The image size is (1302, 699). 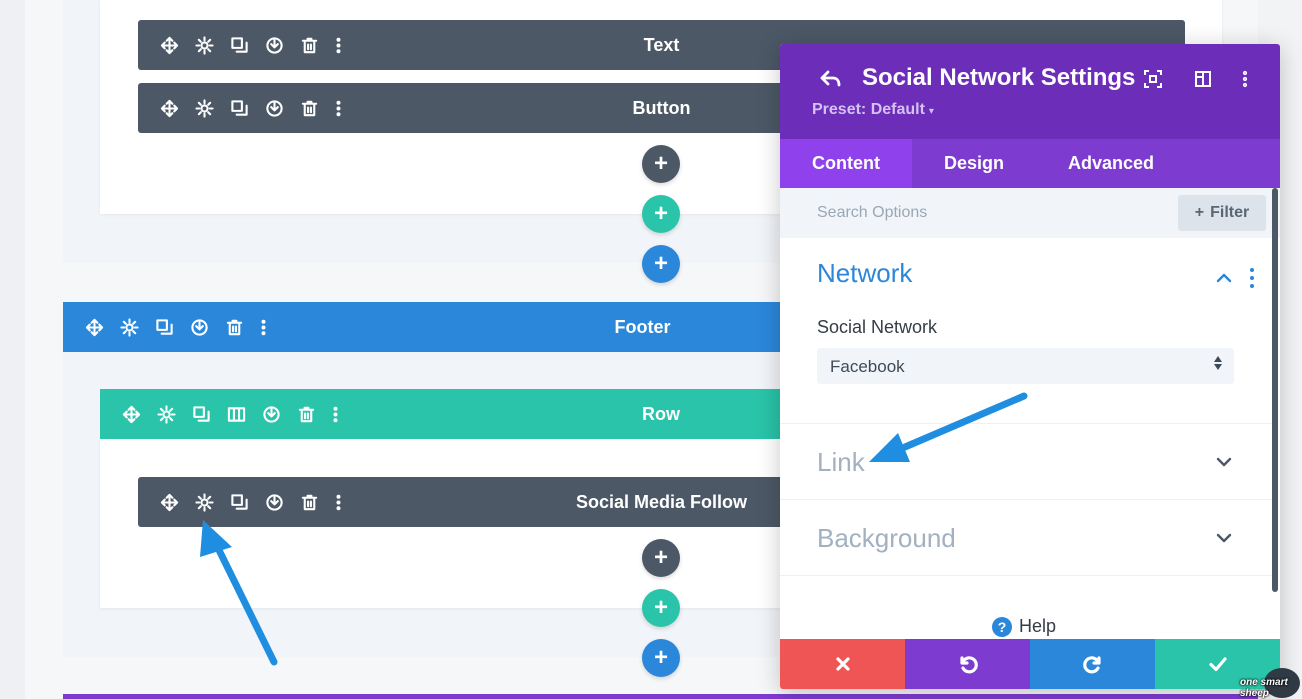 What do you see at coordinates (1217, 664) in the screenshot?
I see `checkmark-icon` at bounding box center [1217, 664].